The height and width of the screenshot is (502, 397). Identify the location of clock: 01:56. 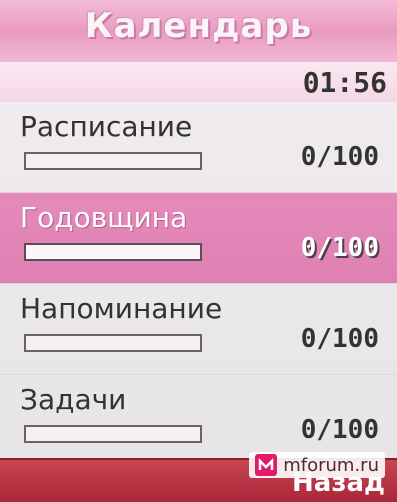
(344, 82).